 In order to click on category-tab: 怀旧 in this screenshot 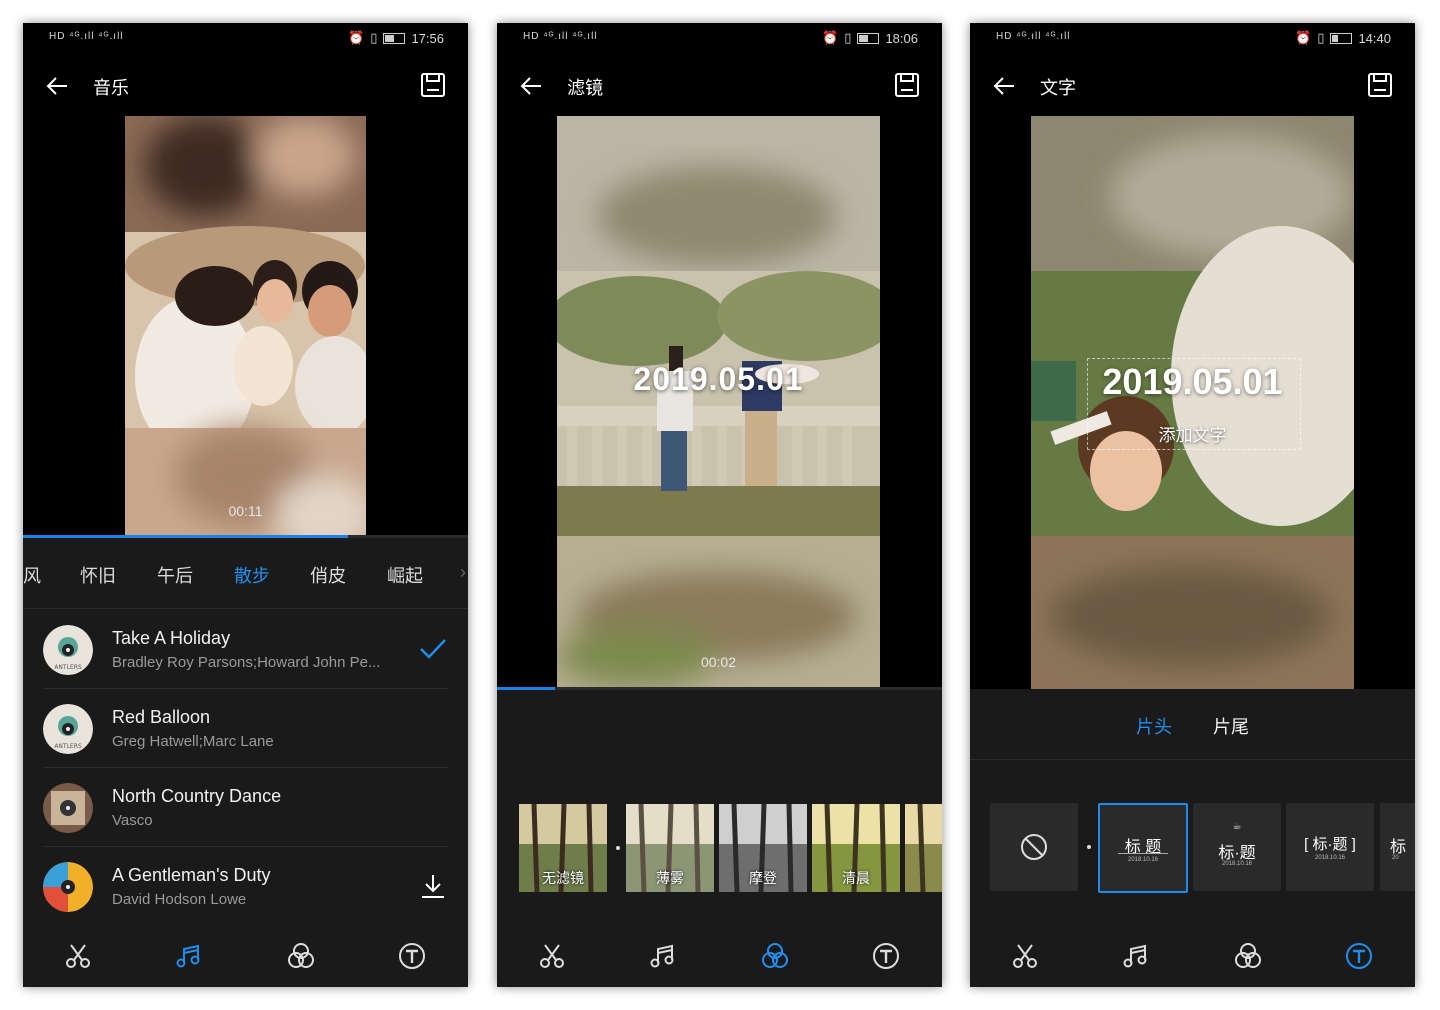, I will do `click(98, 575)`.